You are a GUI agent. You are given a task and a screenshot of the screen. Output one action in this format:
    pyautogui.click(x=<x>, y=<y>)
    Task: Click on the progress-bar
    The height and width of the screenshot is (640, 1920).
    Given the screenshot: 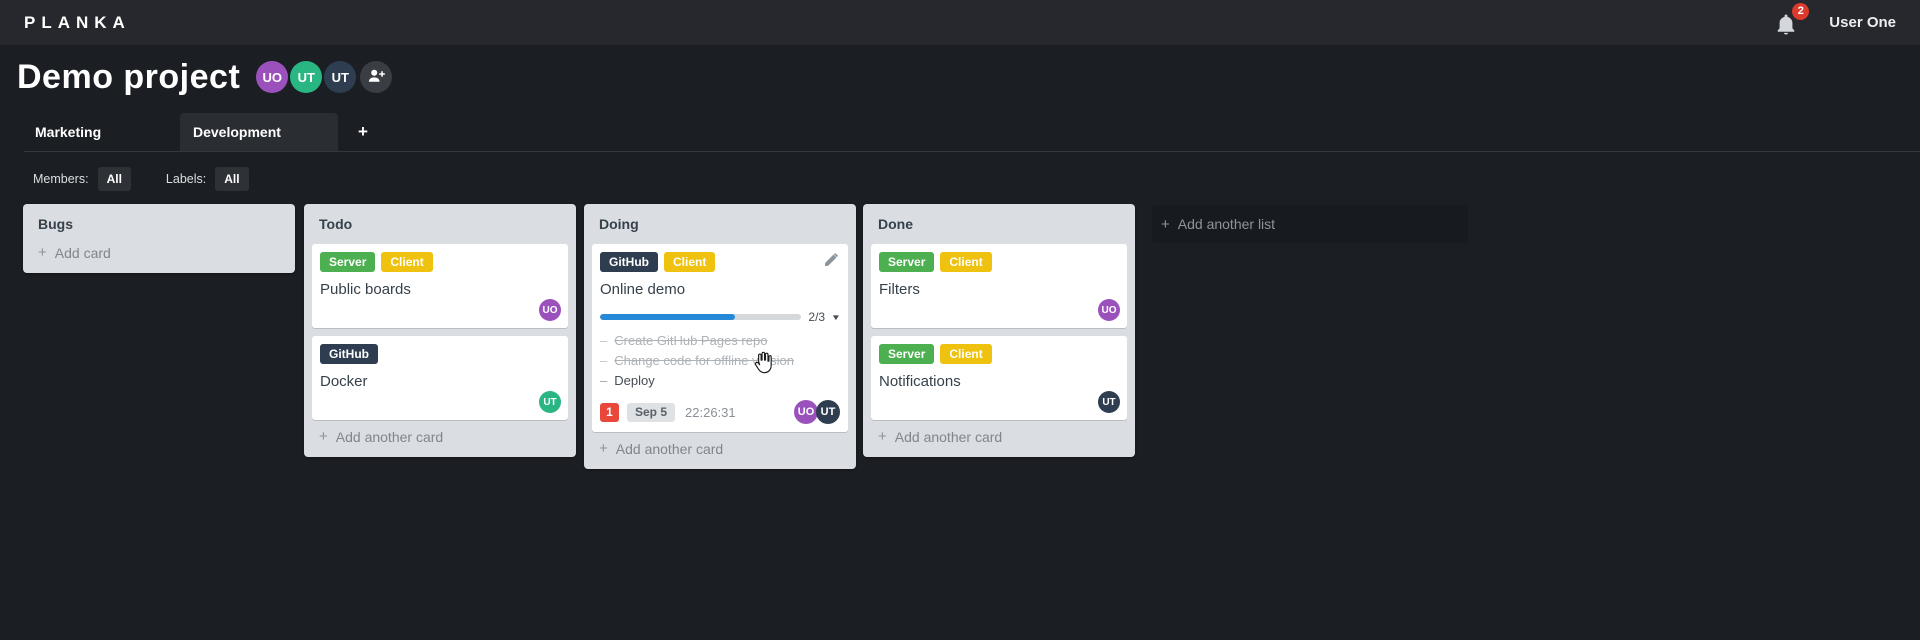 What is the action you would take?
    pyautogui.click(x=701, y=317)
    